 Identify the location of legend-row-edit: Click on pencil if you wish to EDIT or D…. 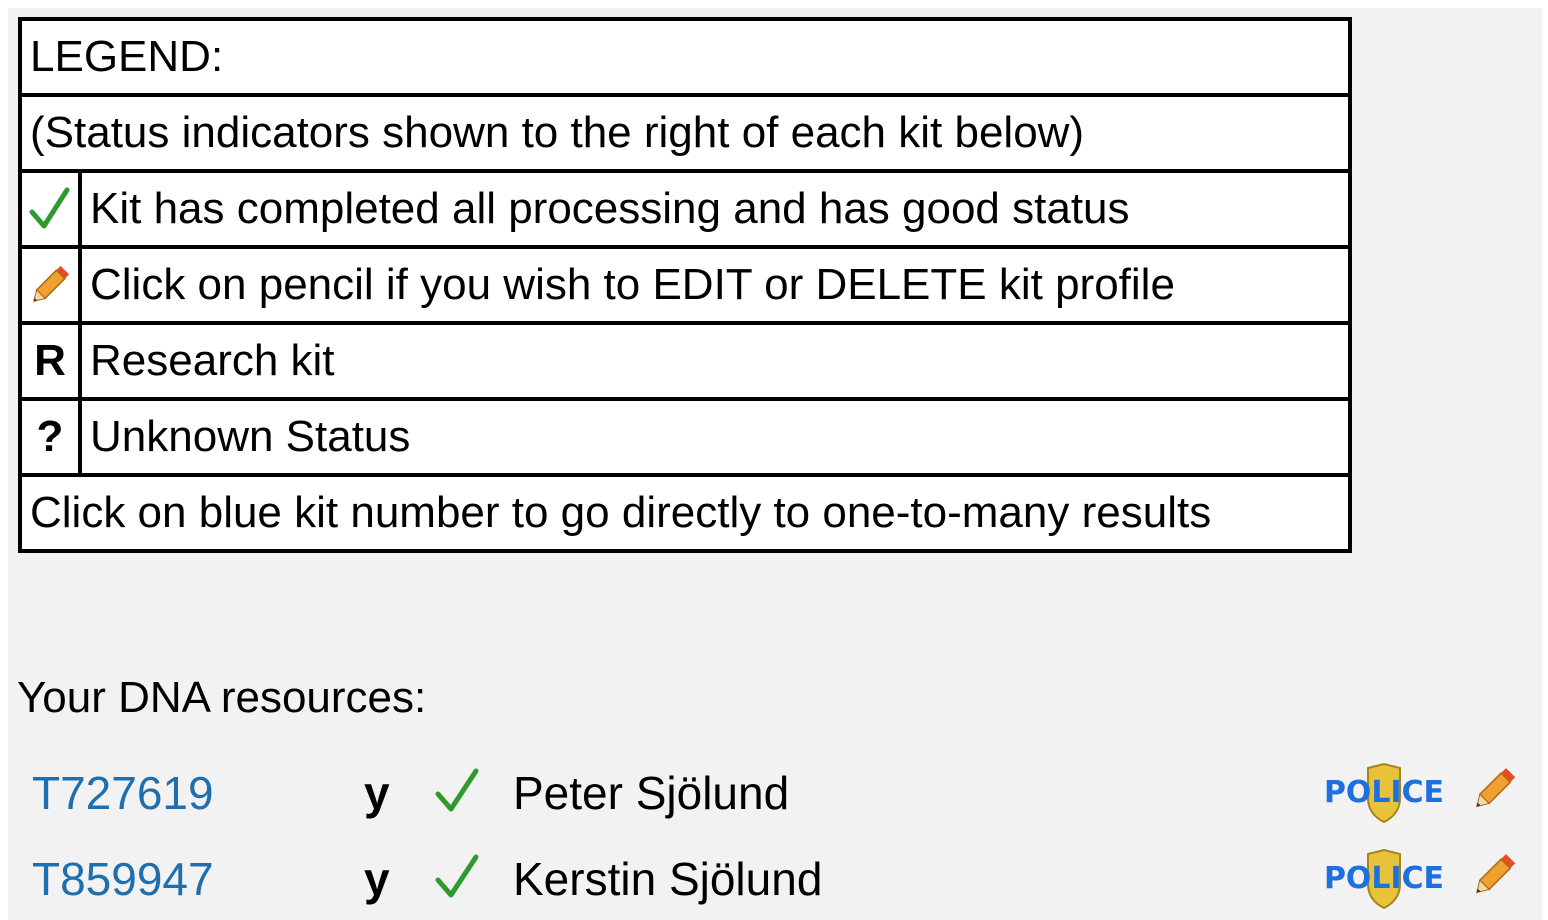
(685, 285).